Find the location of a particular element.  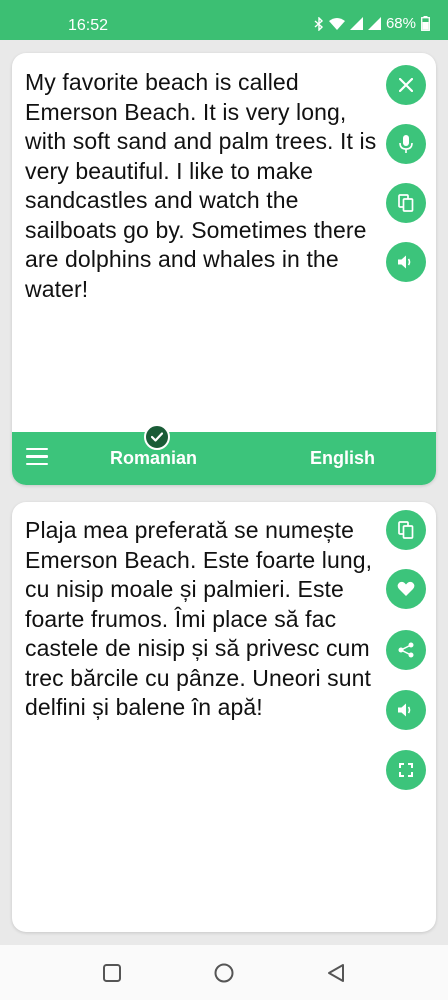

bluetooth-icon is located at coordinates (319, 23).